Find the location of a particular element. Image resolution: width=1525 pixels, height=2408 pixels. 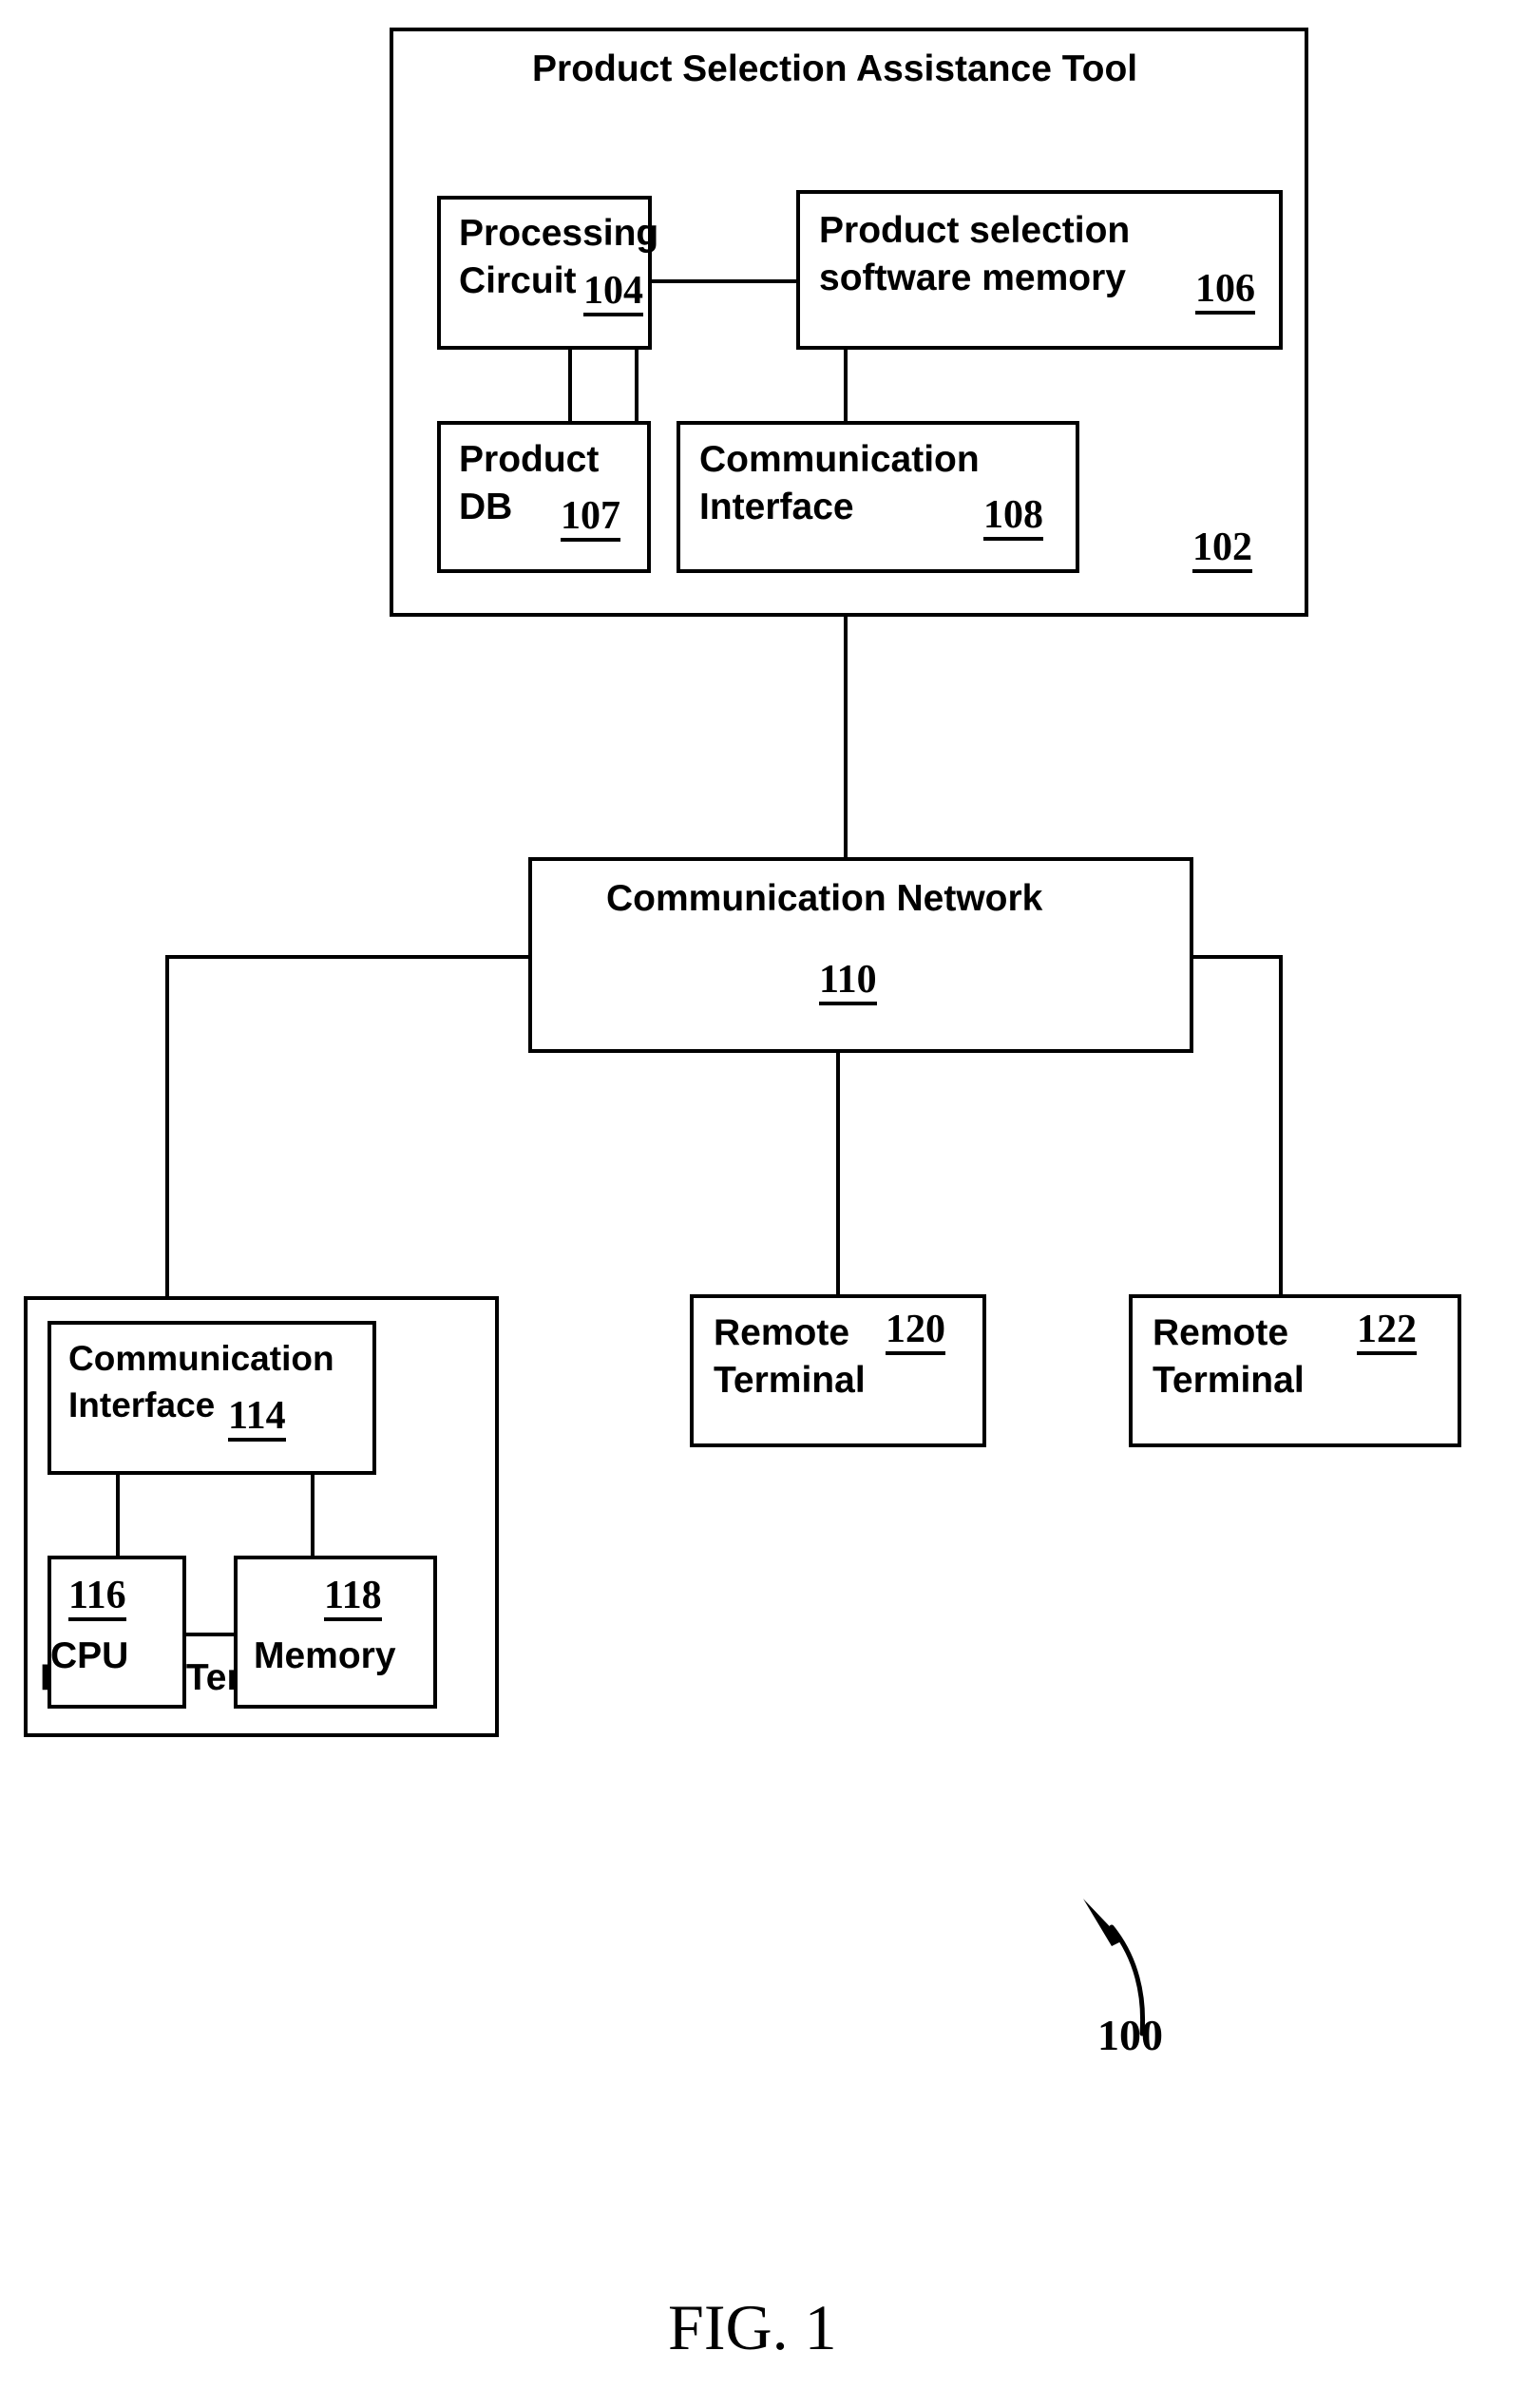

terminal-comm-interface-ref-114: 114 is located at coordinates (257, 1419).